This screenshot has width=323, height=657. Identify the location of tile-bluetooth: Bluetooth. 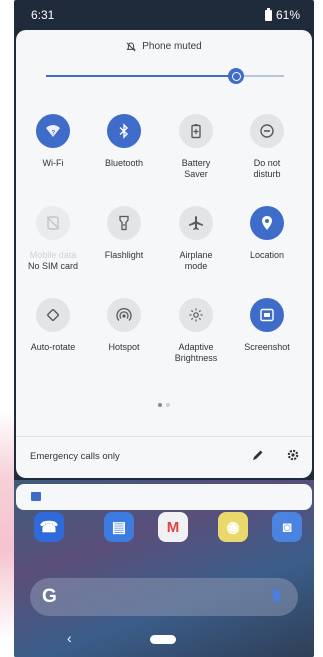
(124, 141).